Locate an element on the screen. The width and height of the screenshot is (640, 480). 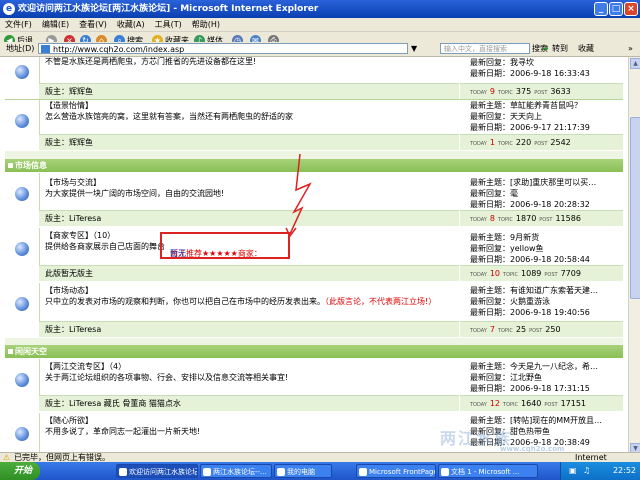
forum-stats: TODAY 9 TOPIC 375 POST 3633 is located at coordinates (541, 91).